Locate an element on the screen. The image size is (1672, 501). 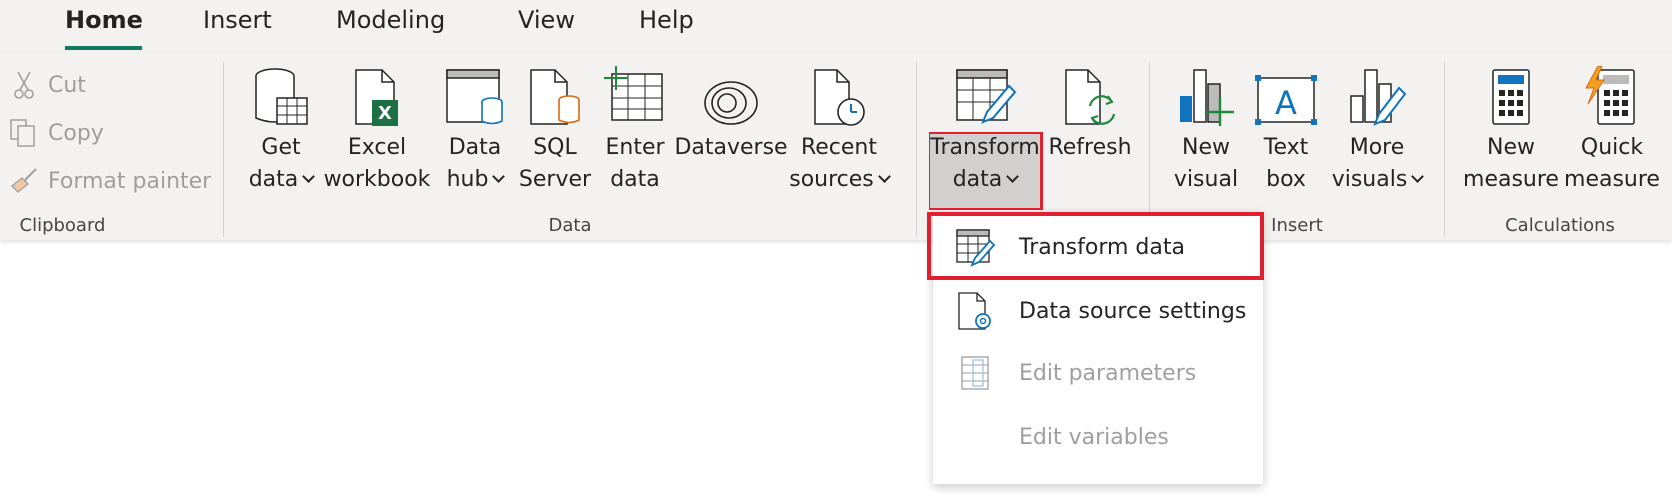
enter-data-button: Enter data is located at coordinates (635, 136).